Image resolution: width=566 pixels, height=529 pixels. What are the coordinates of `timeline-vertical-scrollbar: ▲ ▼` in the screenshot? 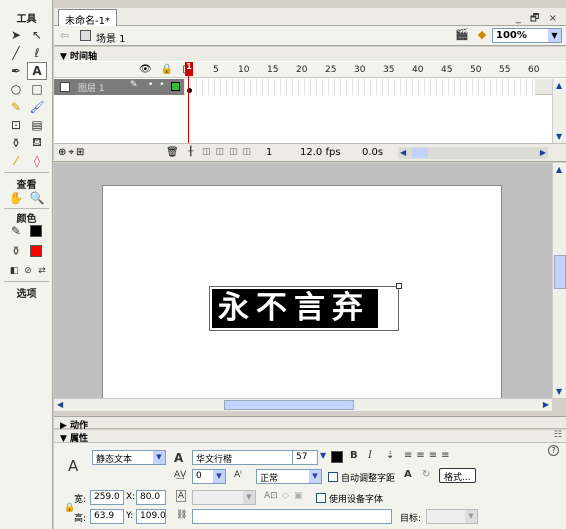 It's located at (559, 111).